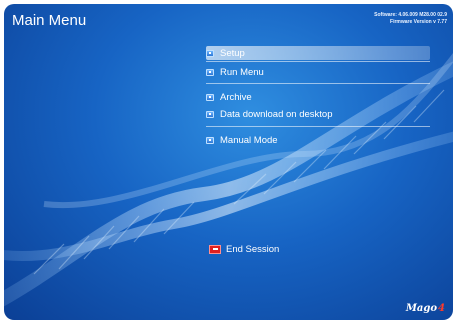 Image resolution: width=457 pixels, height=324 pixels. I want to click on menu-item-label: Manual Mode, so click(249, 140).